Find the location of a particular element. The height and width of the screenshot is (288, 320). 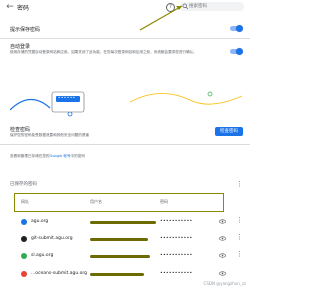

offer-save-toggle is located at coordinates (236, 28).